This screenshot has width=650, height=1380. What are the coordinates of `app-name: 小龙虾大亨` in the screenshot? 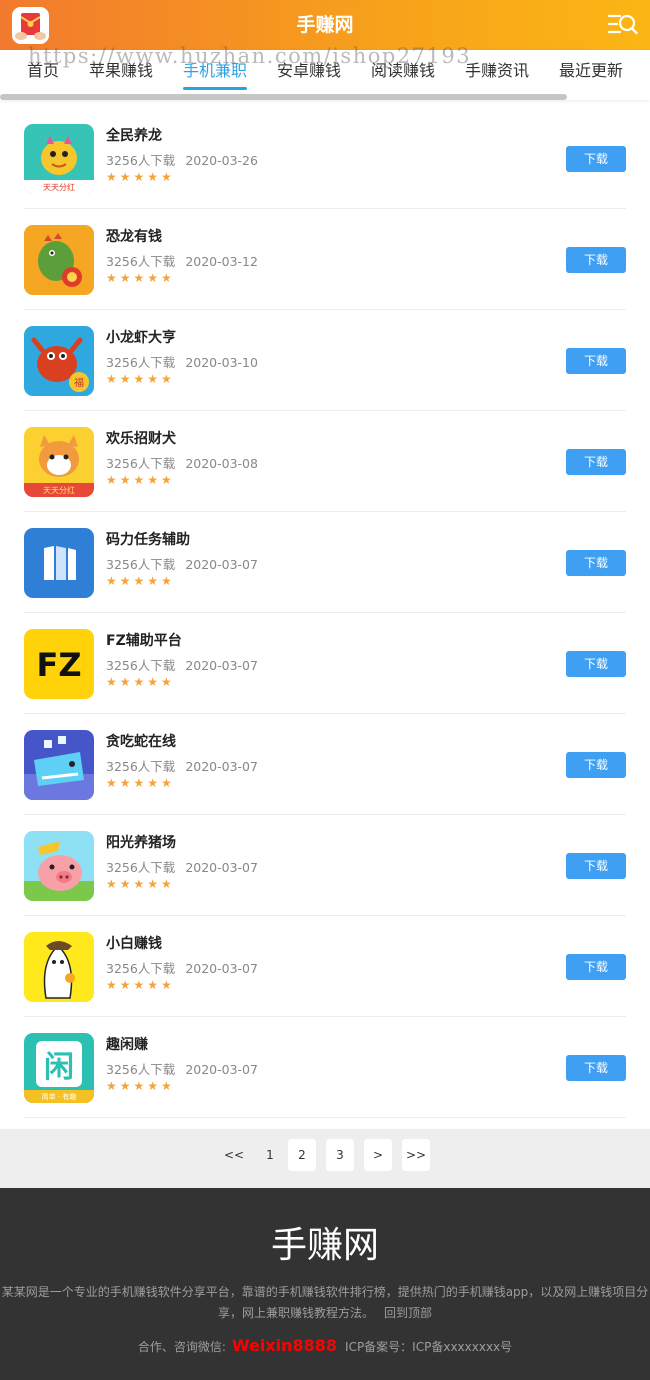 It's located at (141, 337).